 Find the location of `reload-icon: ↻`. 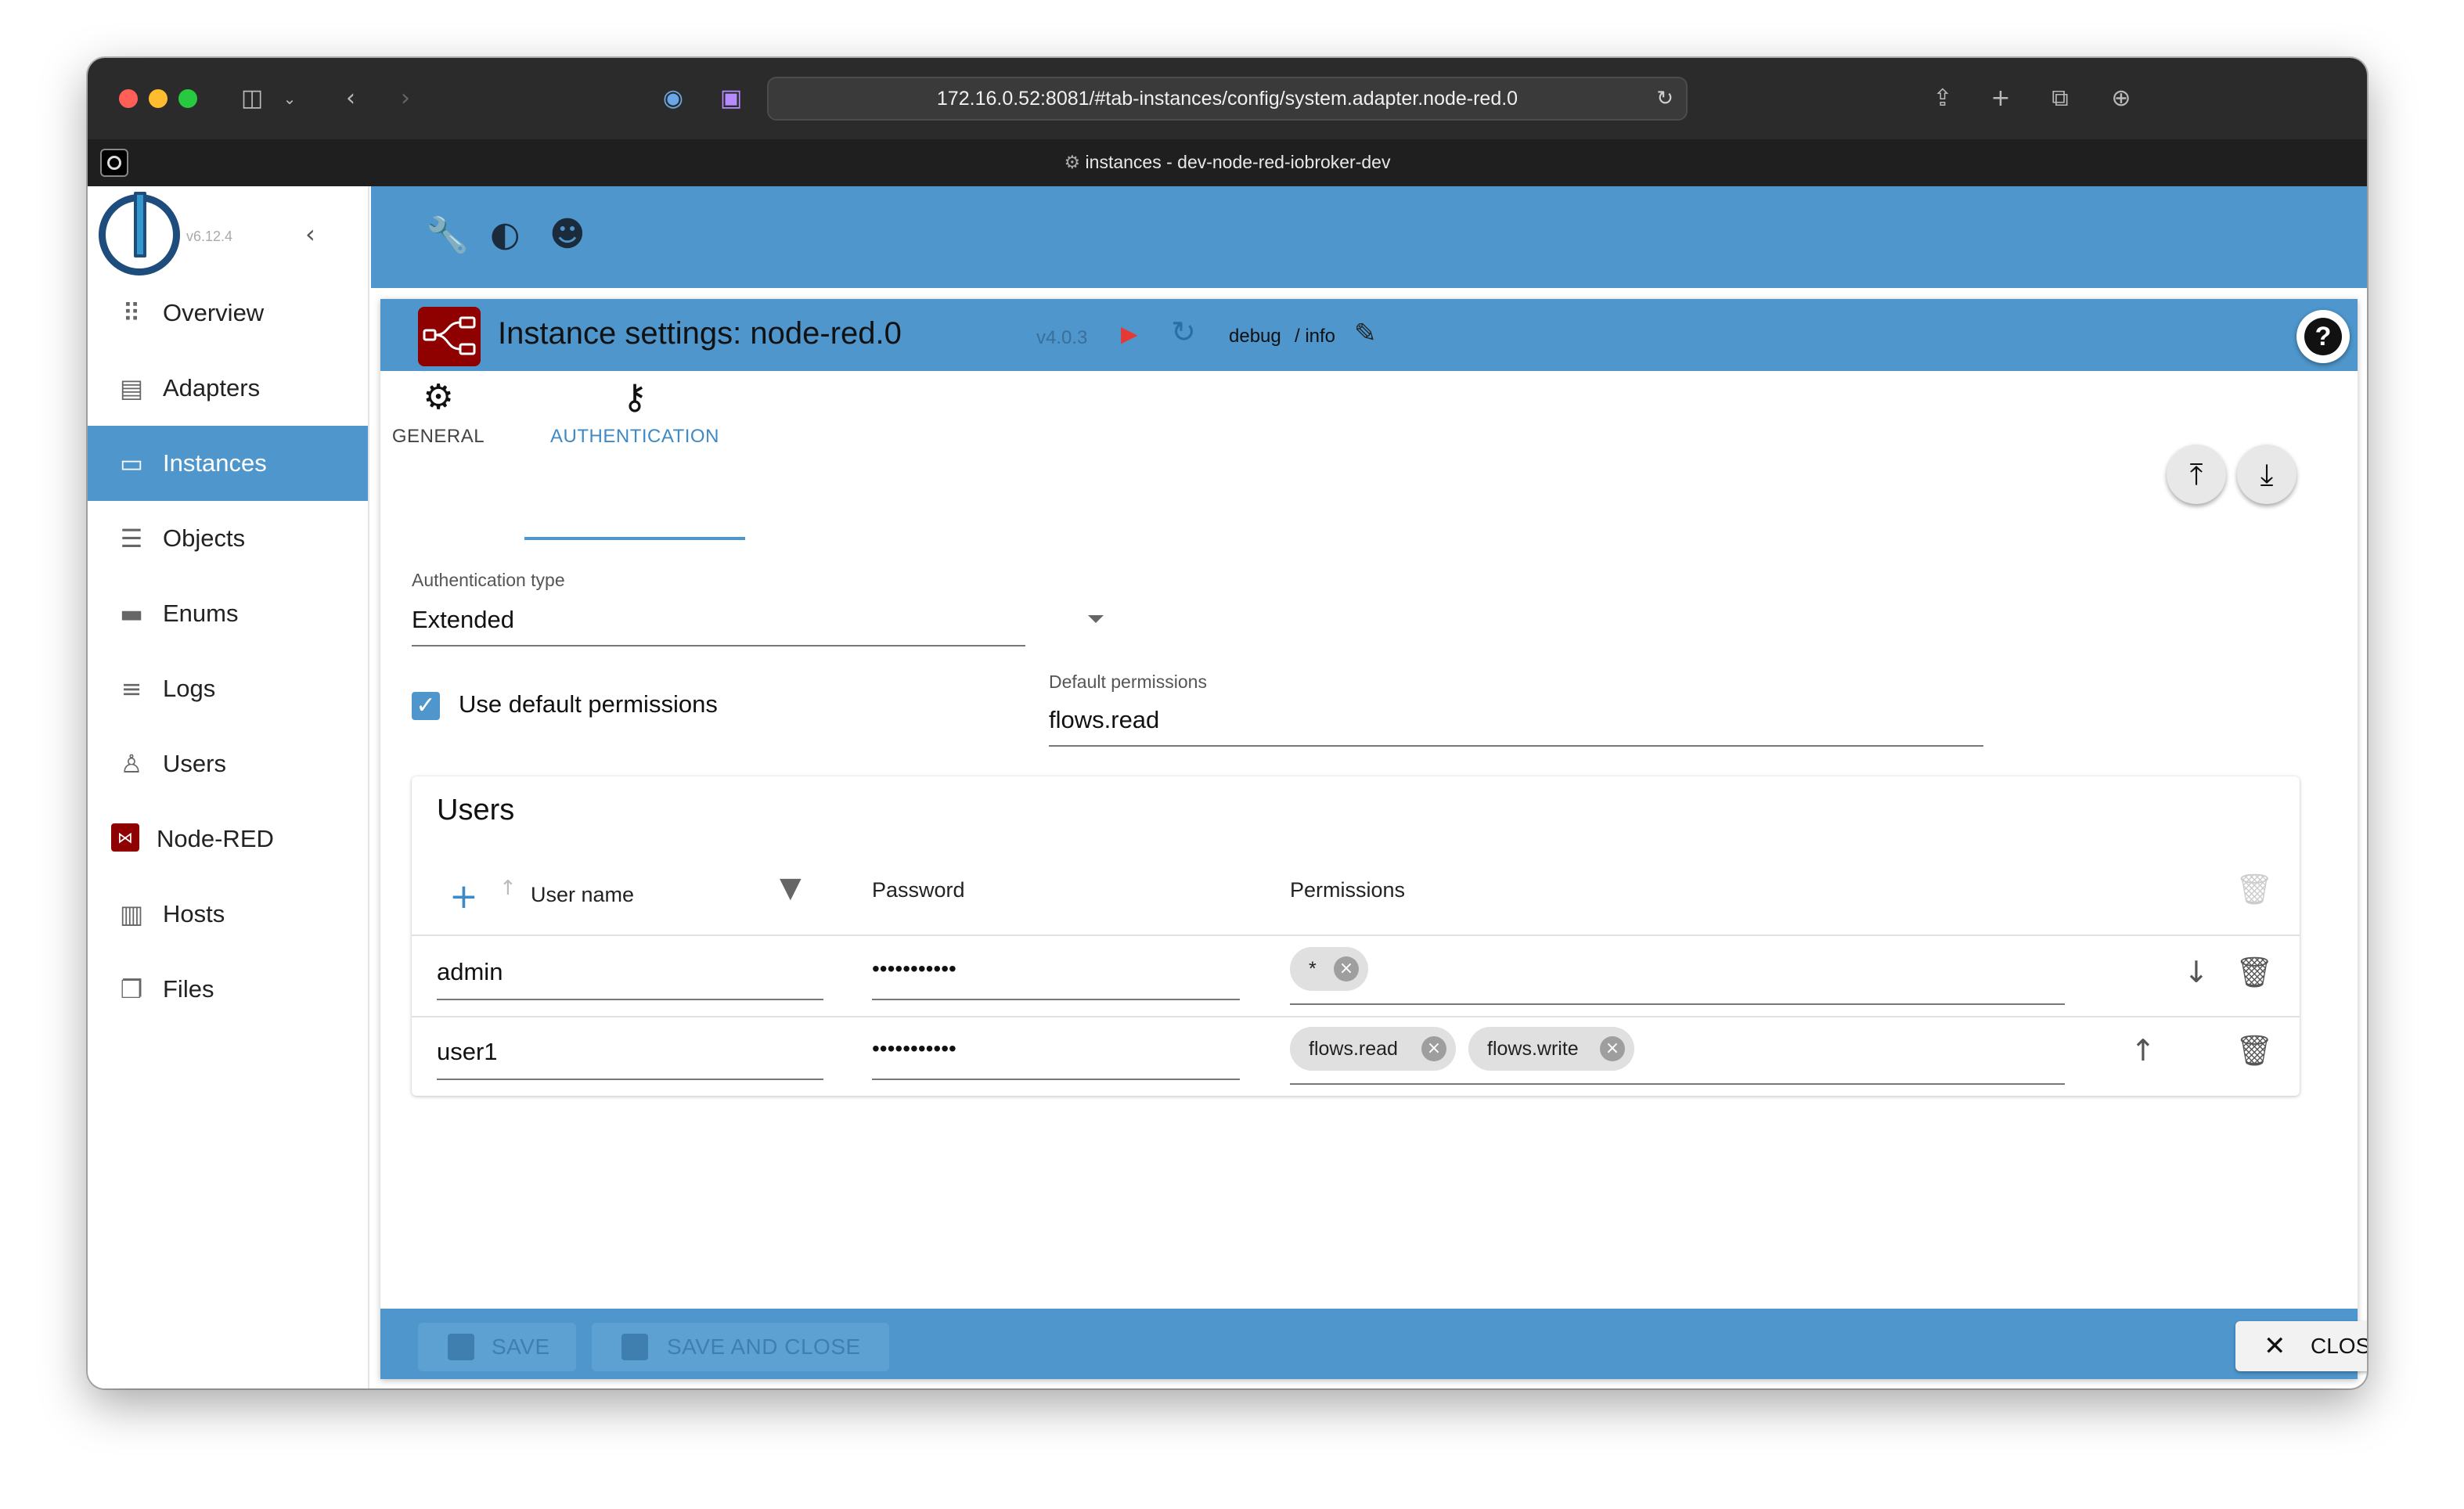

reload-icon: ↻ is located at coordinates (1665, 99).